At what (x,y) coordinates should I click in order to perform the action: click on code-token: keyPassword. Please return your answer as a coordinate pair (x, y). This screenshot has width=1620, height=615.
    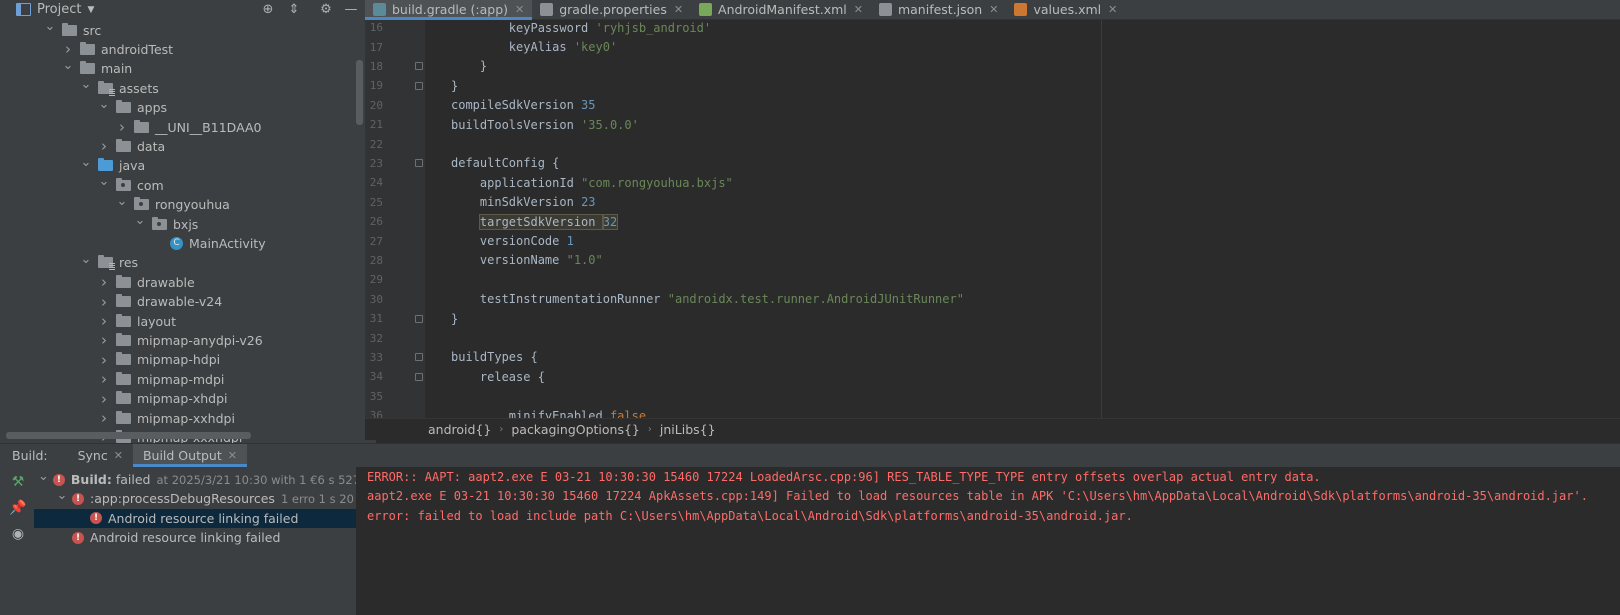
    Looking at the image, I should click on (552, 27).